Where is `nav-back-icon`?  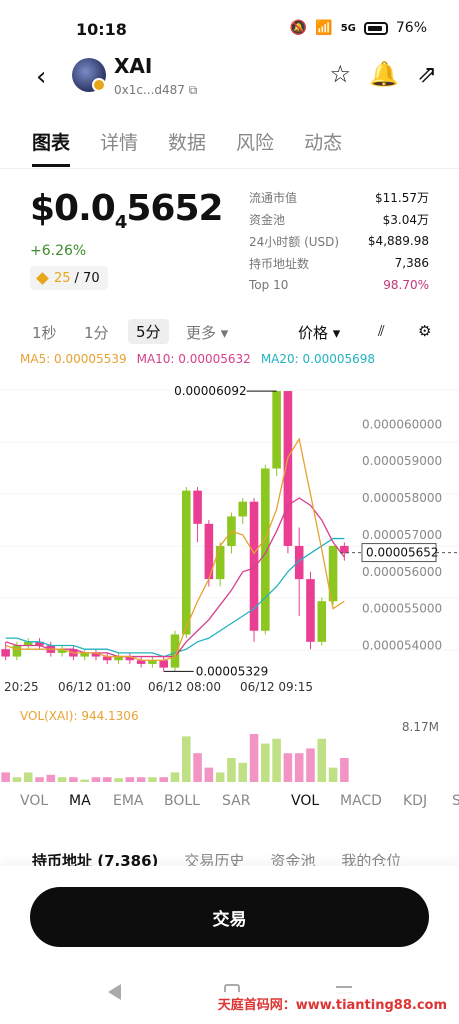
nav-back-icon is located at coordinates (114, 992).